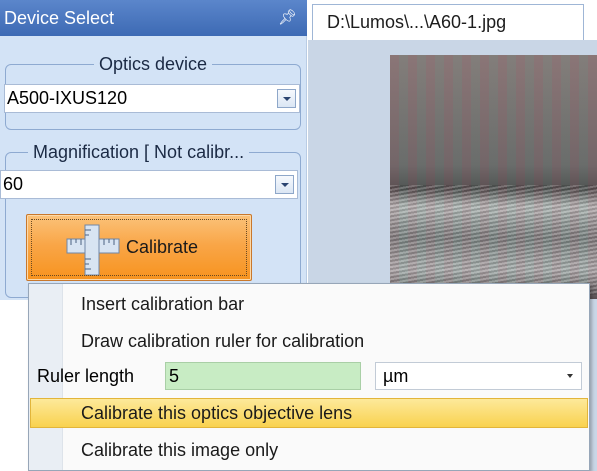 This screenshot has height=471, width=597. What do you see at coordinates (396, 376) in the screenshot?
I see `unit-value: µm` at bounding box center [396, 376].